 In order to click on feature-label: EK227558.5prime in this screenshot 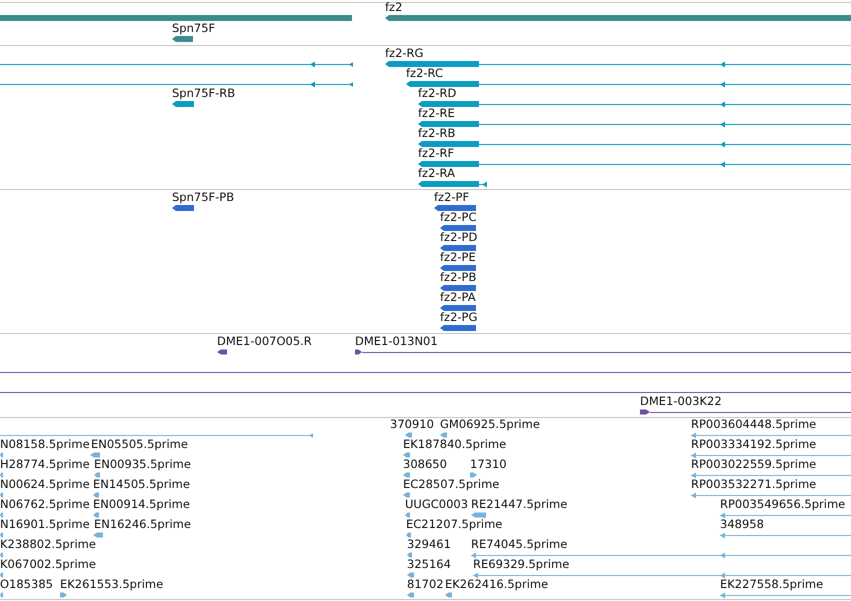, I will do `click(772, 584)`.